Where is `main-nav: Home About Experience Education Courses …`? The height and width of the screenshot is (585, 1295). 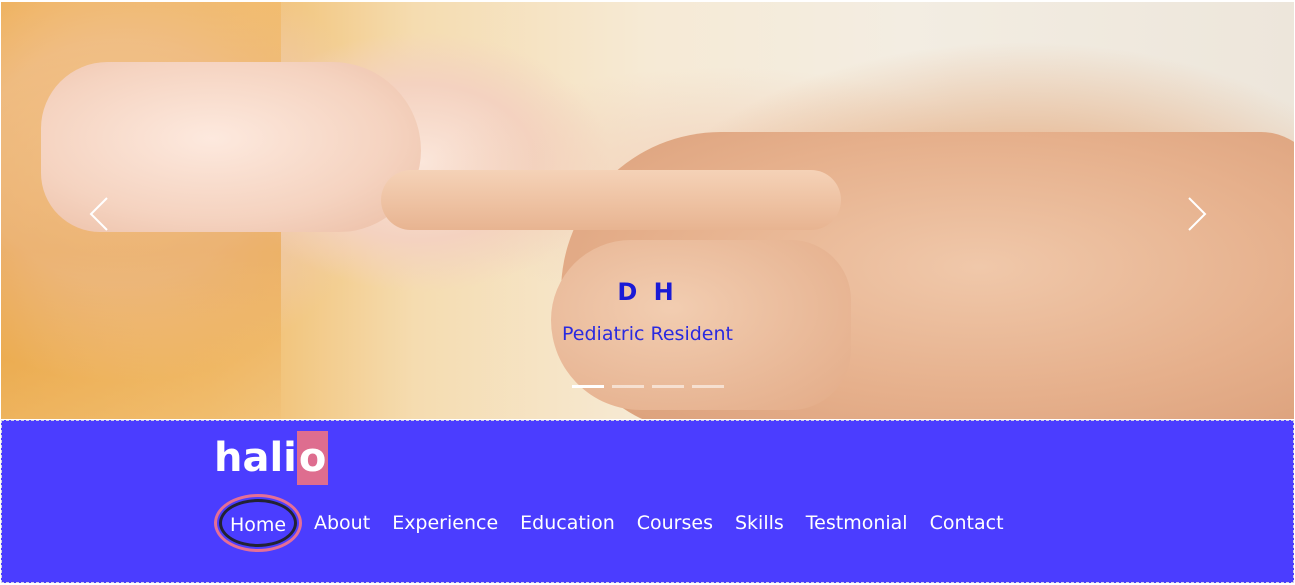
main-nav: Home About Experience Education Courses … is located at coordinates (620, 523).